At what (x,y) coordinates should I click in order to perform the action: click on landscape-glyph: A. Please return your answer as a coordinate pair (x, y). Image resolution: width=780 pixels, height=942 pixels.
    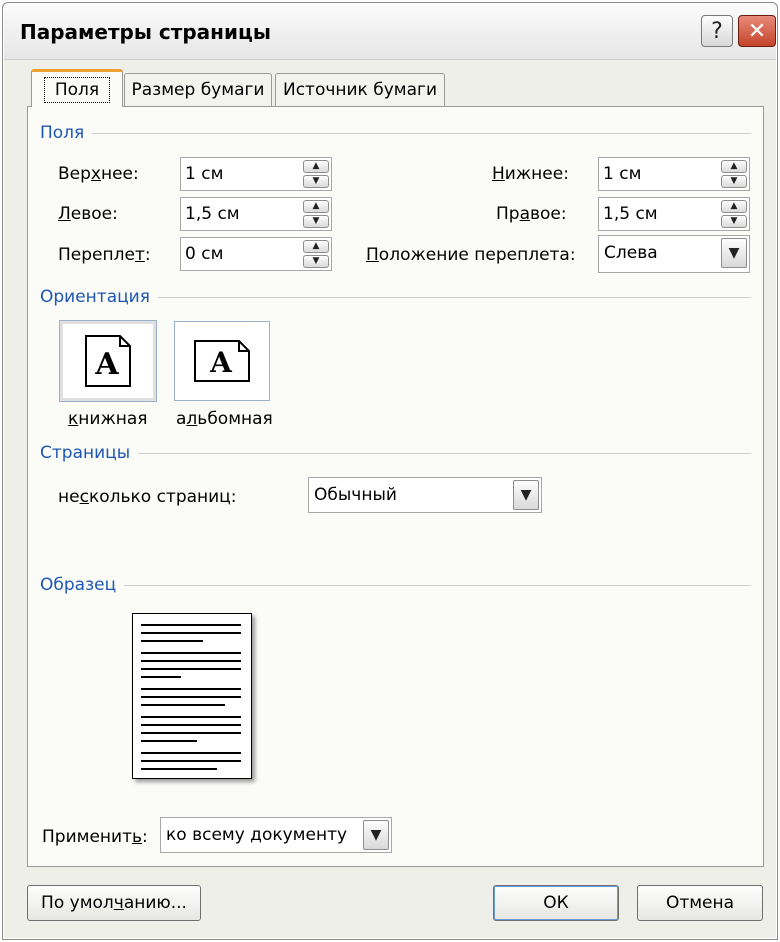
    Looking at the image, I should click on (221, 362).